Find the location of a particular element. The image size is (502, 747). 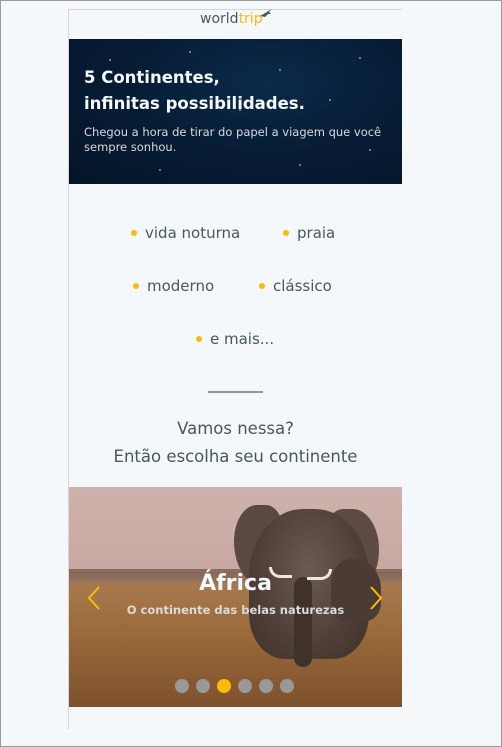

hero-title-line1: 5 Continentes, is located at coordinates (152, 77).